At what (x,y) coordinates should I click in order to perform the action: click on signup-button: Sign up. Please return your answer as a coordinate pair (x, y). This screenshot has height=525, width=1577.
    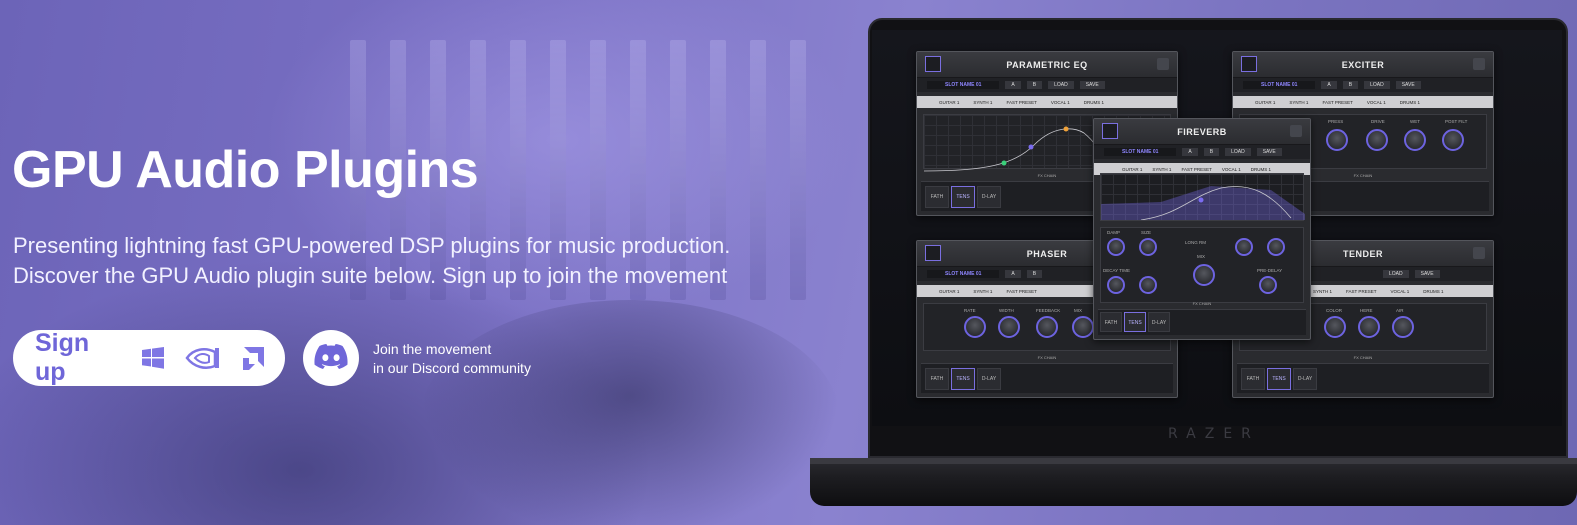
    Looking at the image, I should click on (149, 357).